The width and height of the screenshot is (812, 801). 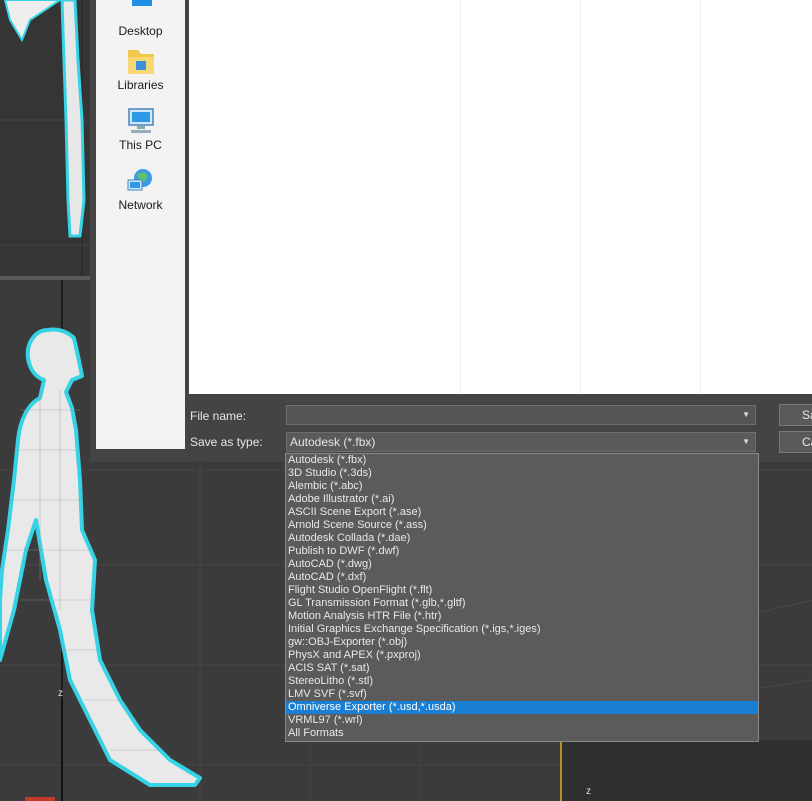 I want to click on this-pc-icon, so click(x=140, y=120).